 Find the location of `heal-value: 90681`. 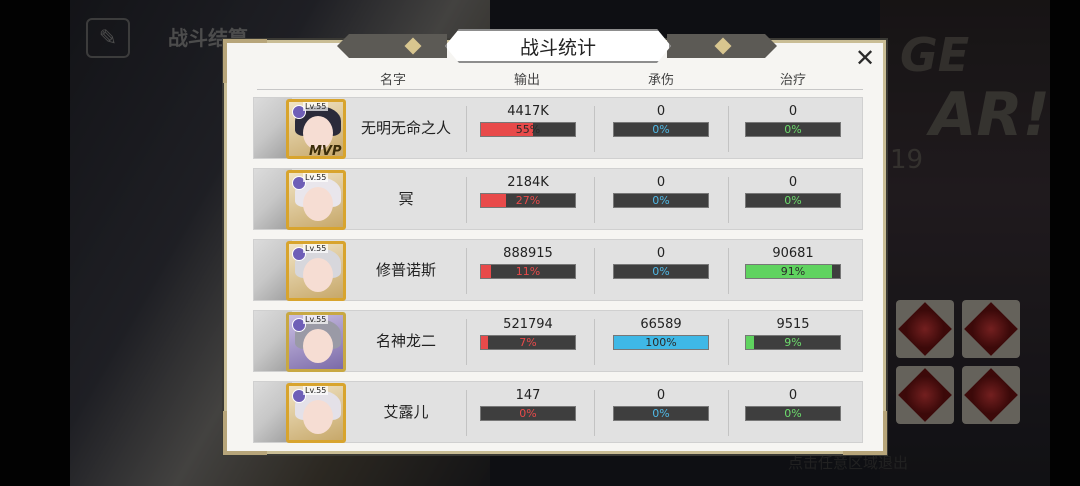

heal-value: 90681 is located at coordinates (793, 253).